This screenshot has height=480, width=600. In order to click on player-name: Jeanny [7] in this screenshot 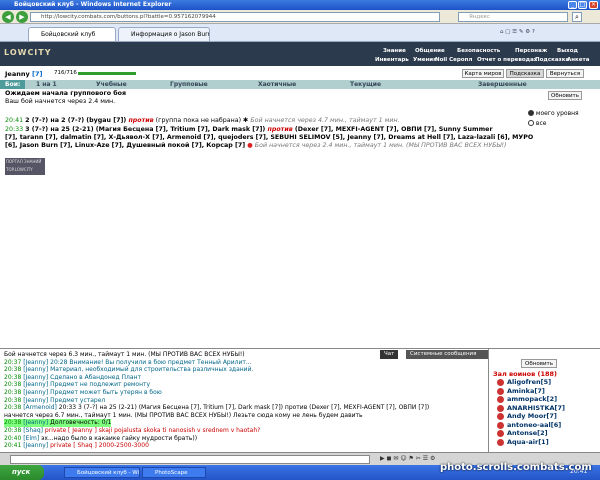, I will do `click(23, 74)`.